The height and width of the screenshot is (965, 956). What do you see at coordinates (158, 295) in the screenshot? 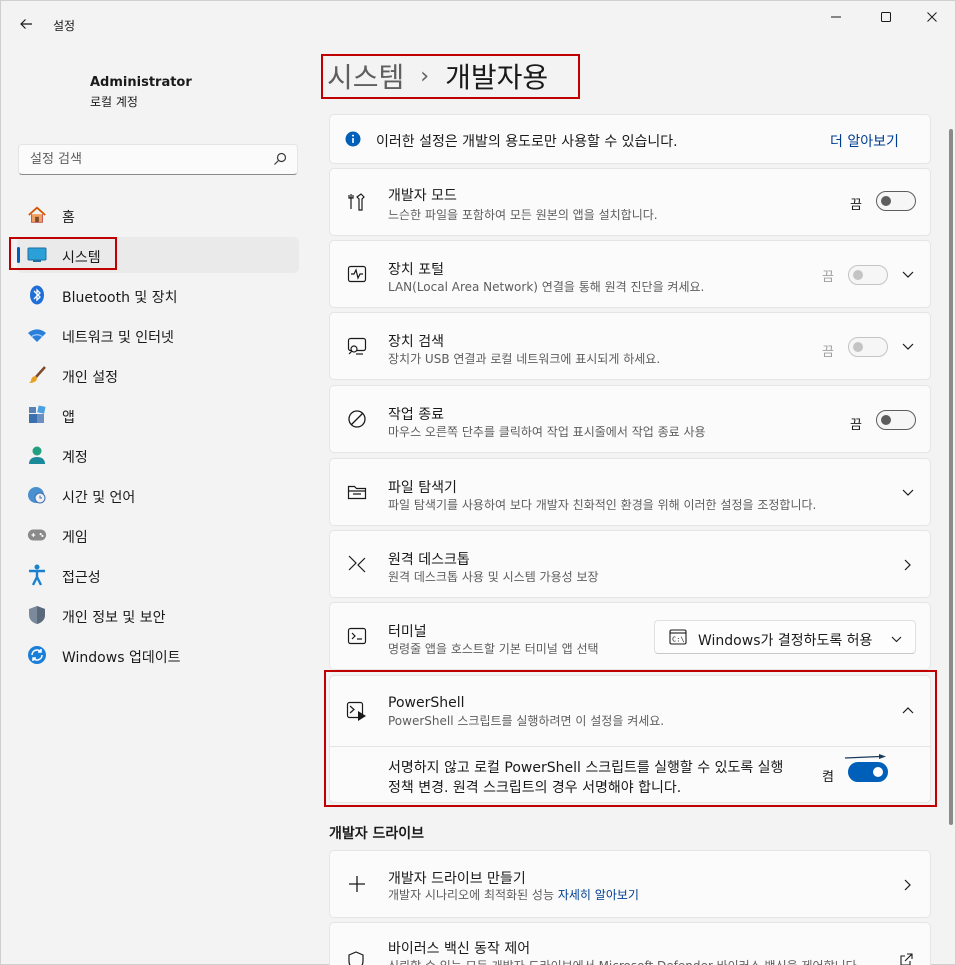
I see `sidebar-item-bluetooth: Bluetooth 및 장치` at bounding box center [158, 295].